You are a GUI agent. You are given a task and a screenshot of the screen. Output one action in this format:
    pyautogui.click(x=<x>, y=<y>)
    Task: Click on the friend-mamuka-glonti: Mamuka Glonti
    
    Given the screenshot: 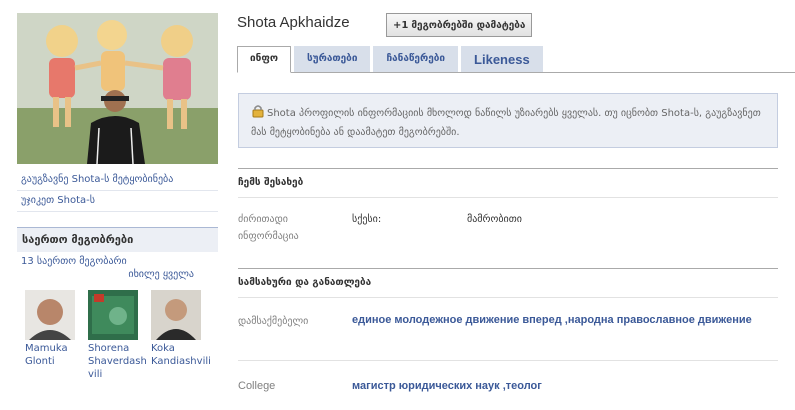 What is the action you would take?
    pyautogui.click(x=56, y=335)
    